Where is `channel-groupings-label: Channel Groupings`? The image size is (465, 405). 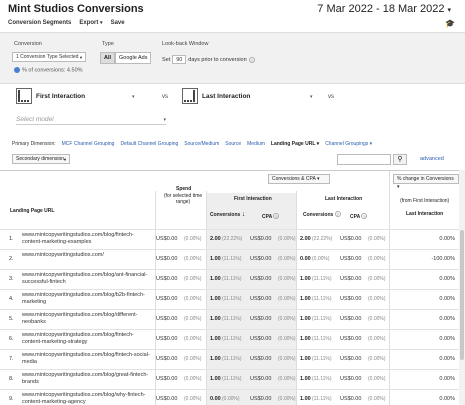 channel-groupings-label: Channel Groupings is located at coordinates (347, 144).